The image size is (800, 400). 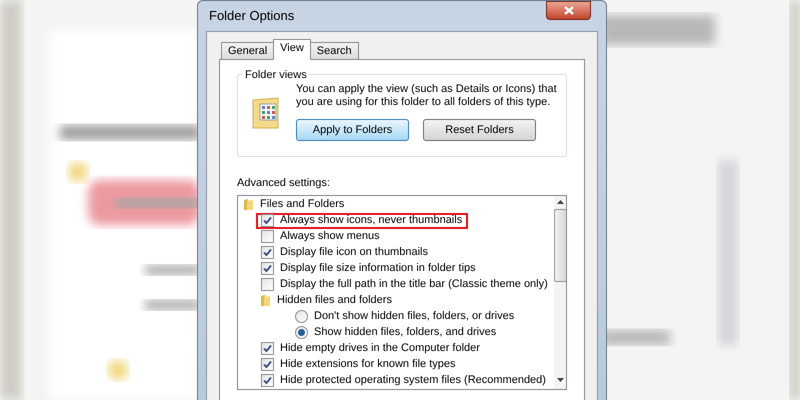 What do you see at coordinates (334, 51) in the screenshot?
I see `tab: Search` at bounding box center [334, 51].